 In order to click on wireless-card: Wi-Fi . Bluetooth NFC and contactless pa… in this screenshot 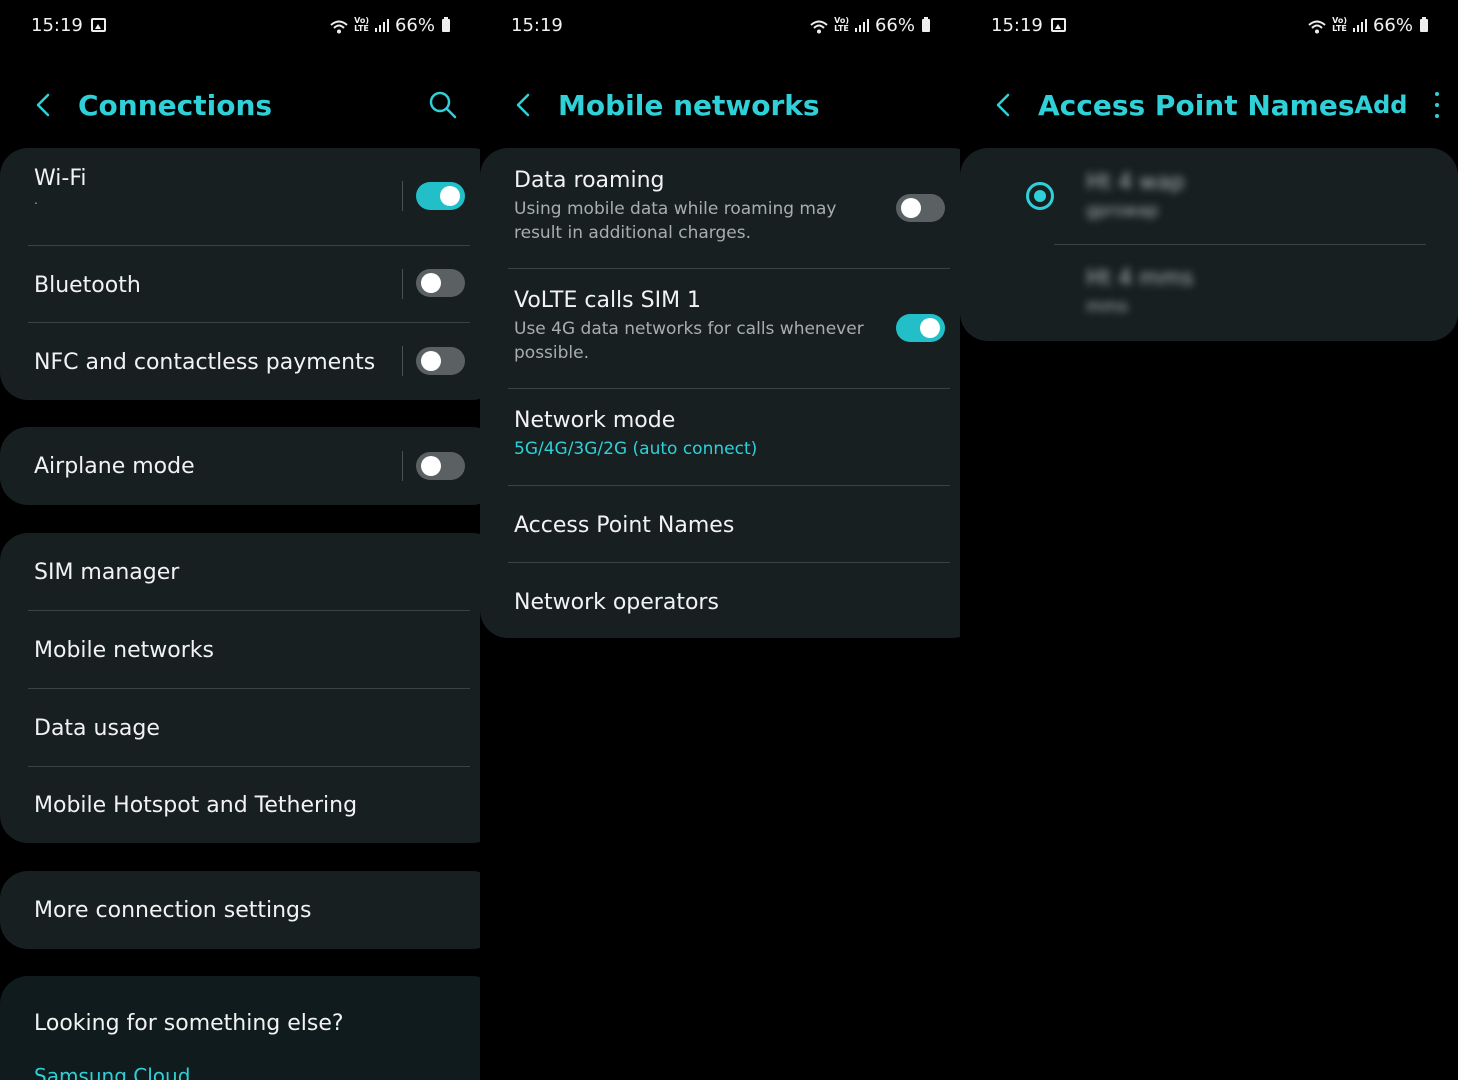, I will do `click(240, 274)`.